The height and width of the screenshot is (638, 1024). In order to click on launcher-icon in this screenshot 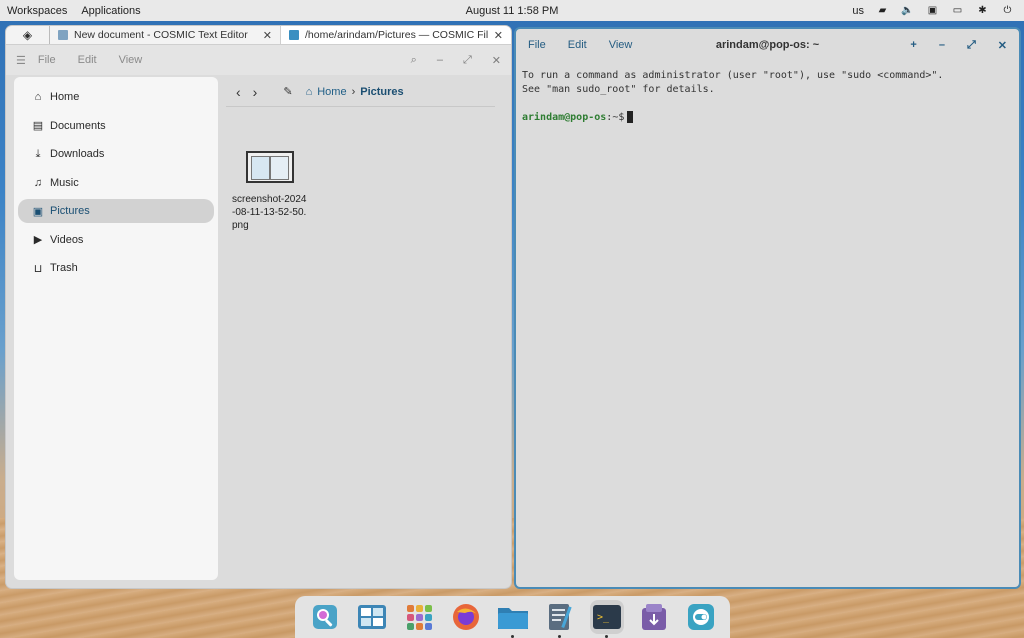, I will do `click(325, 617)`.